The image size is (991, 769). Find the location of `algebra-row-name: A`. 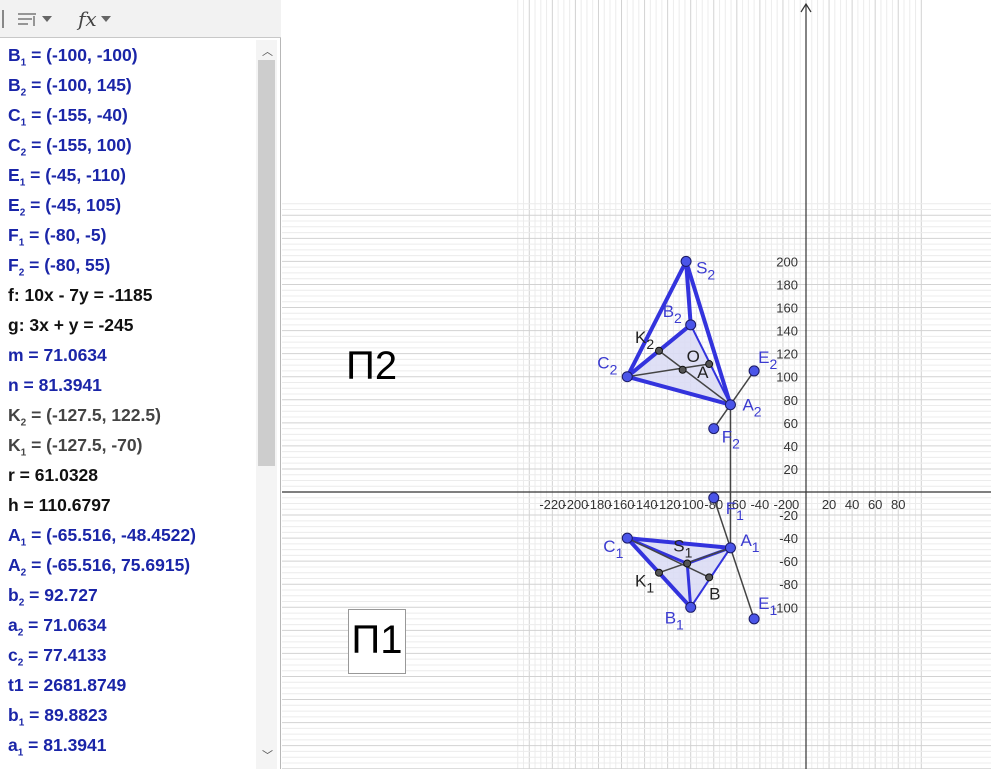

algebra-row-name: A is located at coordinates (14, 535).